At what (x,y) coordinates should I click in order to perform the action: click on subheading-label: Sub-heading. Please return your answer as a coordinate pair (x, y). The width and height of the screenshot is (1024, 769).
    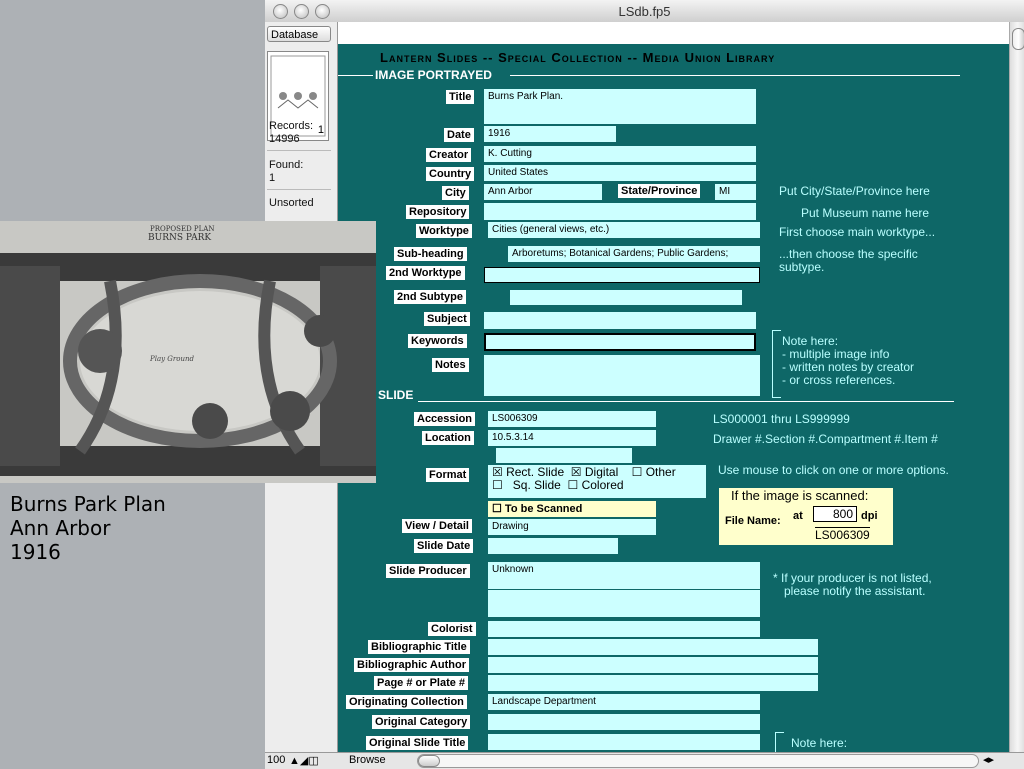
    Looking at the image, I should click on (430, 254).